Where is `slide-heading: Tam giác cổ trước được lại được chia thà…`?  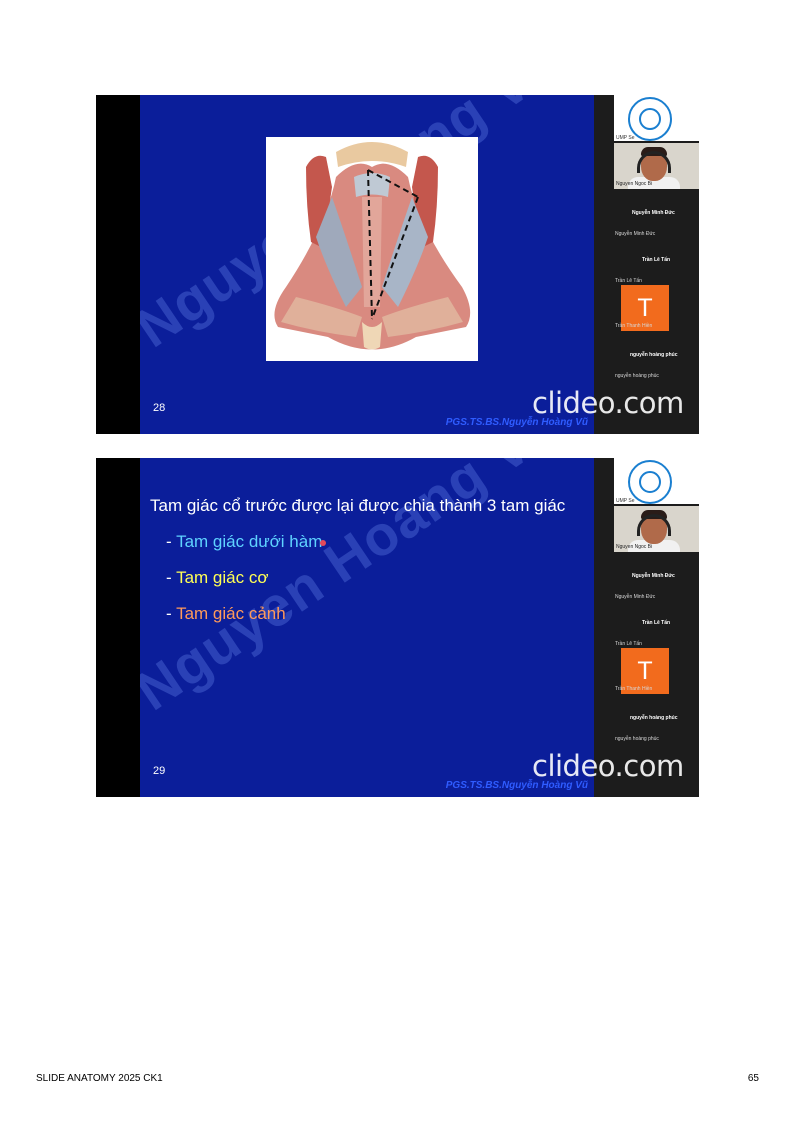
slide-heading: Tam giác cổ trước được lại được chia thà… is located at coordinates (358, 505).